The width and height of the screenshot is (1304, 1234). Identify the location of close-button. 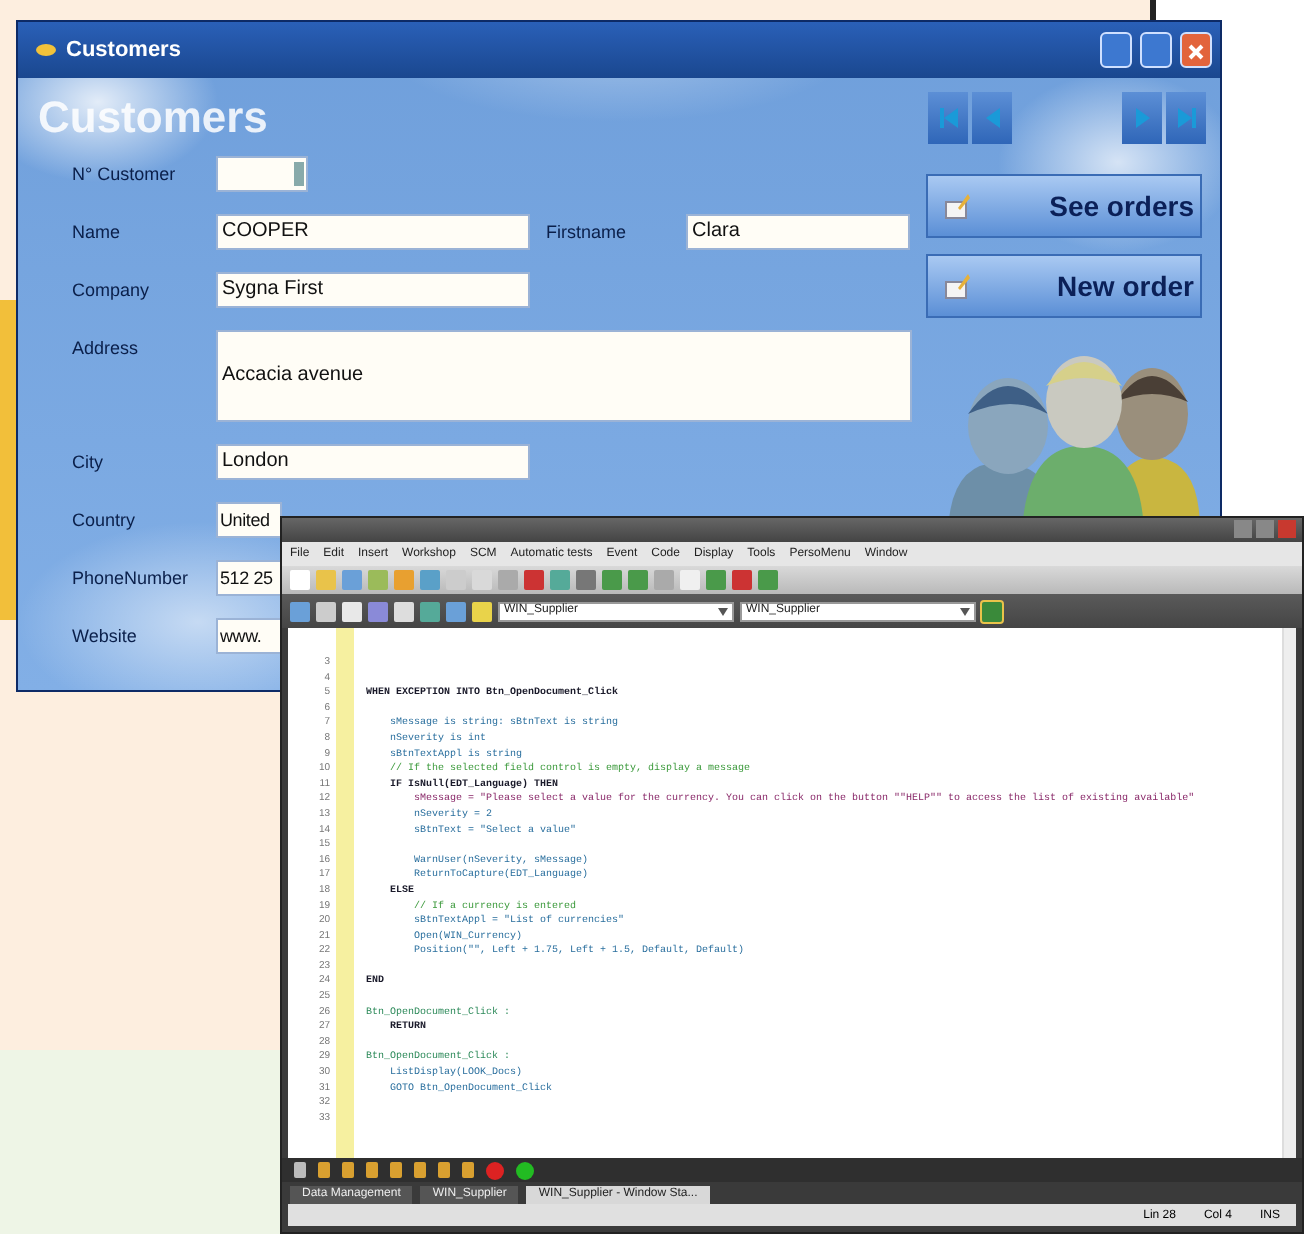
(1196, 50).